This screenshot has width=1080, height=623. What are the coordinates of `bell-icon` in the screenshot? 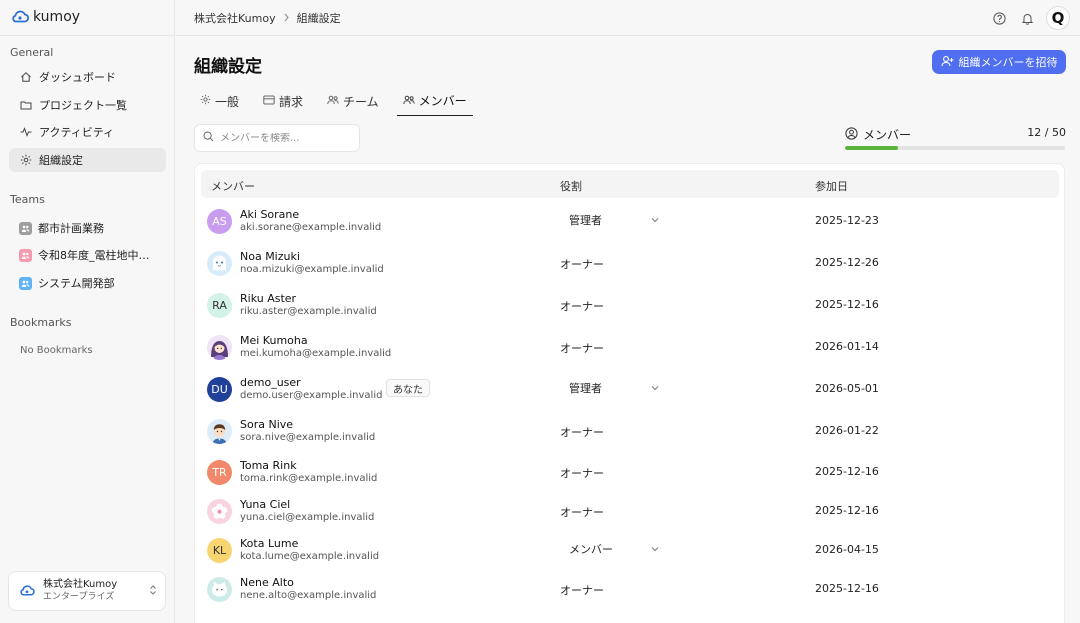 It's located at (1027, 18).